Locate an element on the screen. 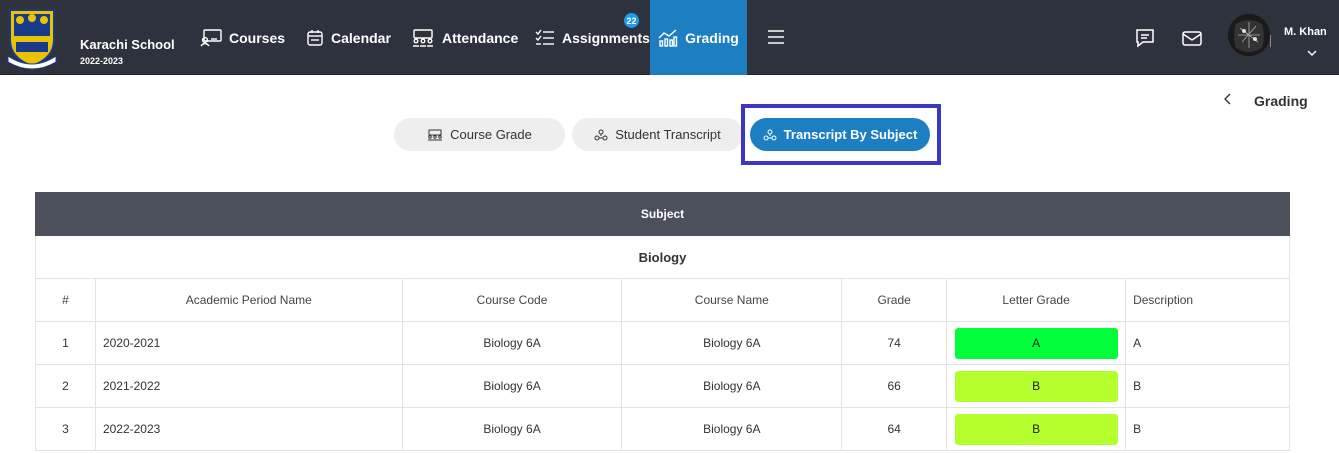  table-row: 3 2022-2023 Biology 6A Biology 6A 64 B B is located at coordinates (662, 429).